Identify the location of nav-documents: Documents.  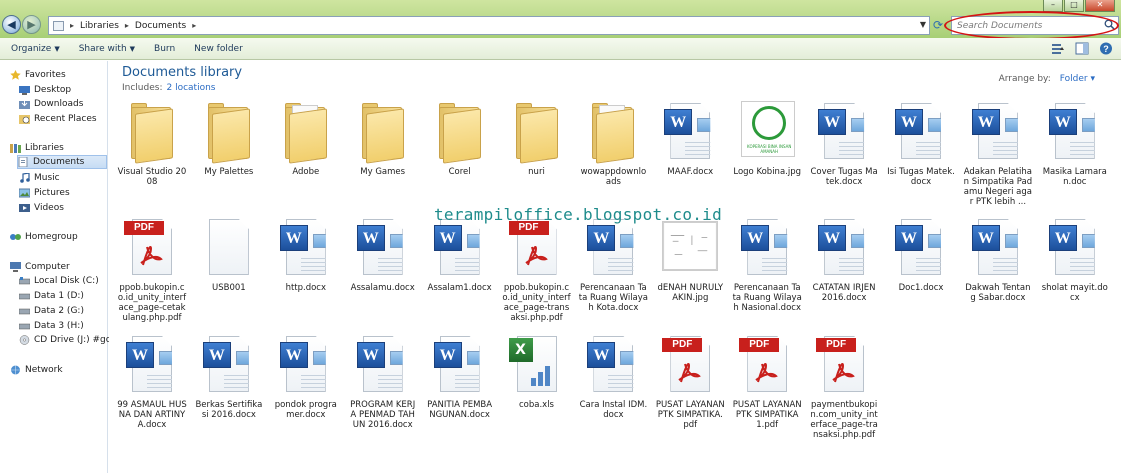
(62, 162).